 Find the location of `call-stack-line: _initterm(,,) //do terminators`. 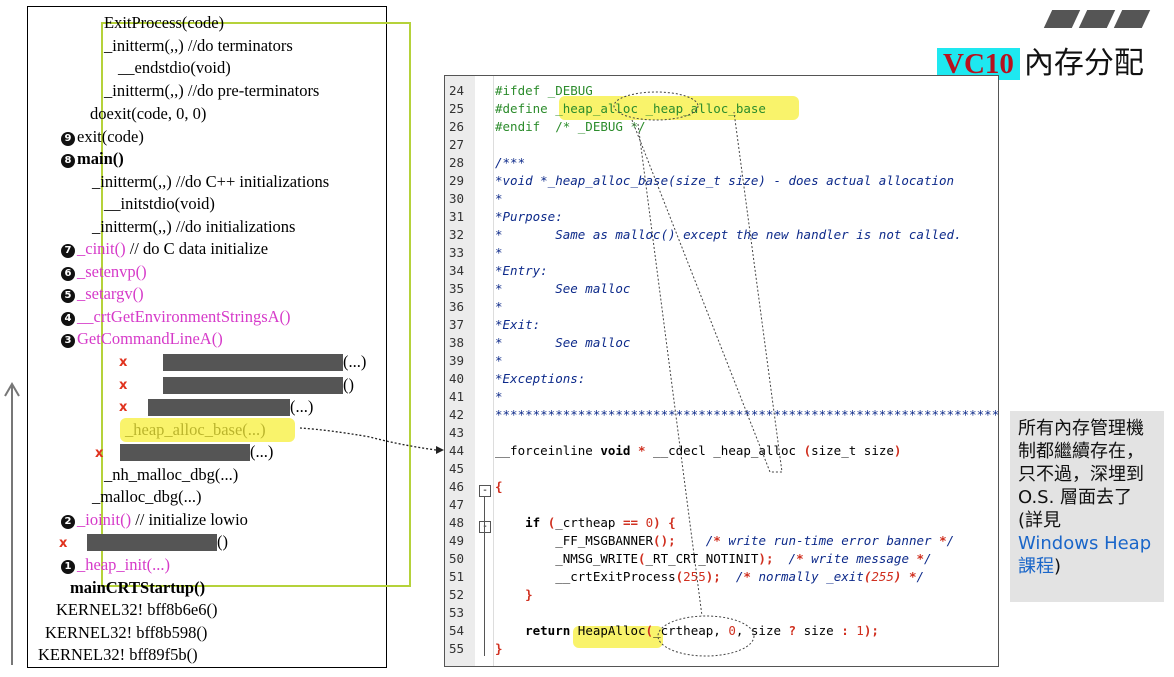

call-stack-line: _initterm(,,) //do terminators is located at coordinates (198, 46).